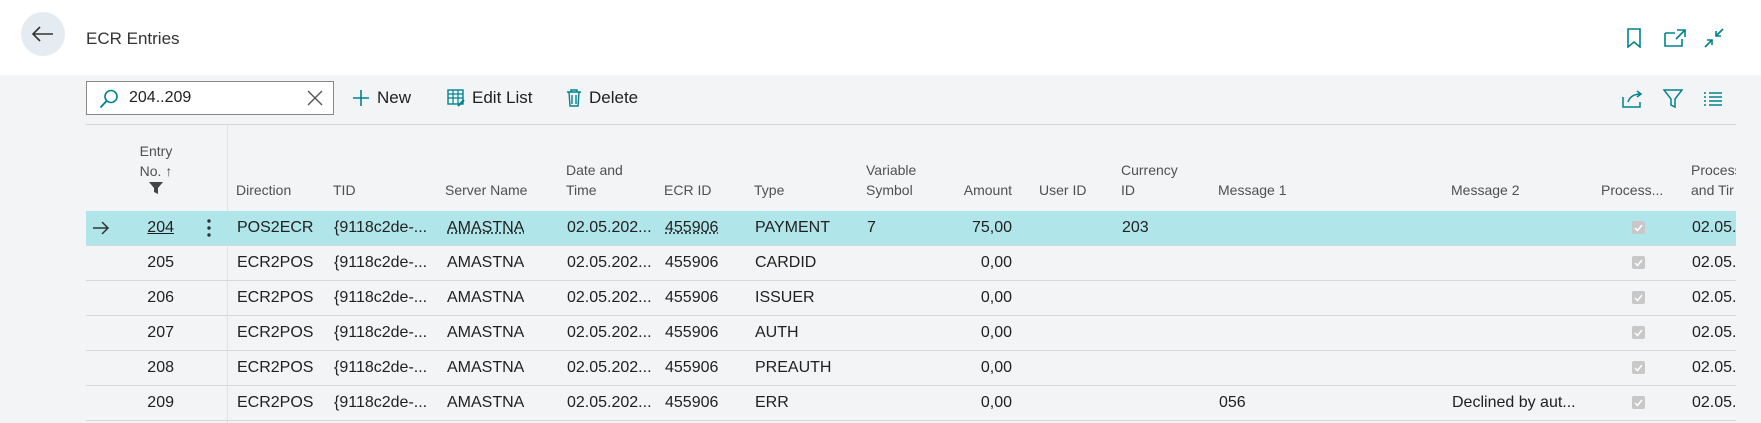  I want to click on search-input, so click(204, 98).